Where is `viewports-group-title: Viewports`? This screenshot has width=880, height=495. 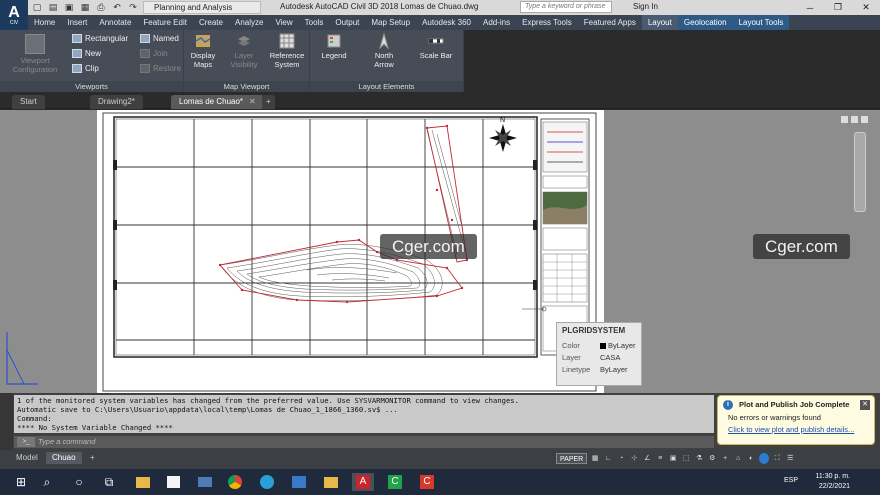
viewports-group-title: Viewports is located at coordinates (91, 86).